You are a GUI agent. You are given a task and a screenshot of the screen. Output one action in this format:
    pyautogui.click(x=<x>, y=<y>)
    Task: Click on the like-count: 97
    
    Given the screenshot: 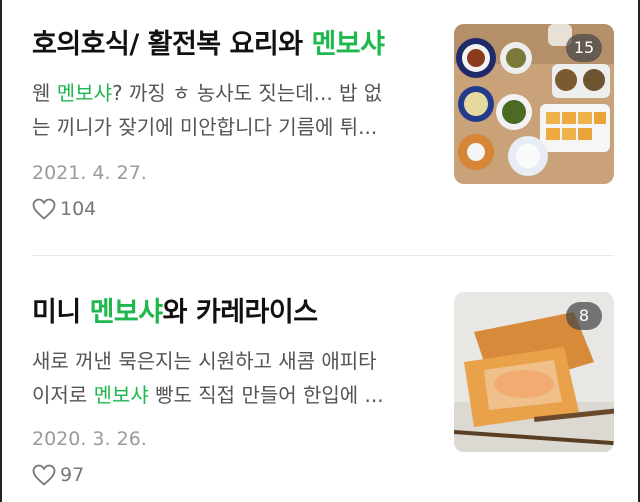 What is the action you would take?
    pyautogui.click(x=72, y=475)
    